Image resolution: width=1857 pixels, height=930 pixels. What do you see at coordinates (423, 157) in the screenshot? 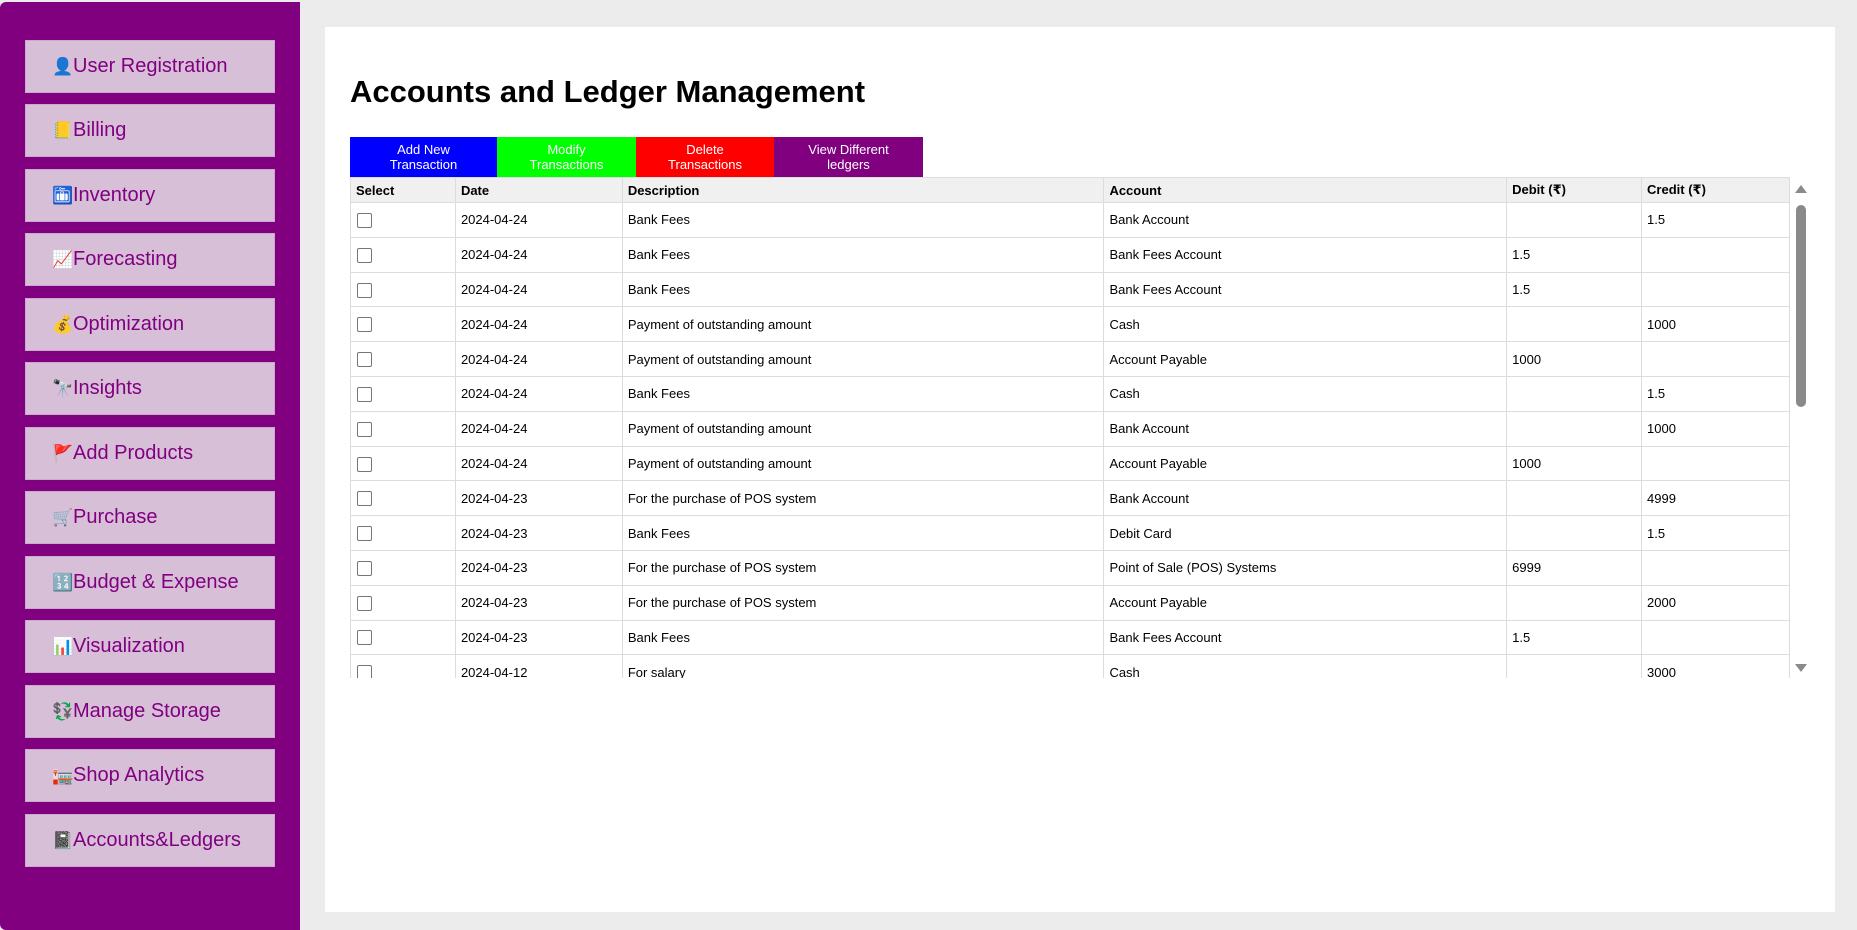
I see `add-new-transaction-button: Add New Transaction` at bounding box center [423, 157].